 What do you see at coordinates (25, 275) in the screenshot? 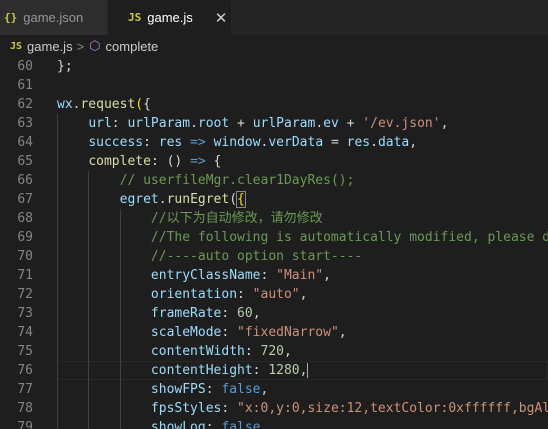
I see `line-number: 71` at bounding box center [25, 275].